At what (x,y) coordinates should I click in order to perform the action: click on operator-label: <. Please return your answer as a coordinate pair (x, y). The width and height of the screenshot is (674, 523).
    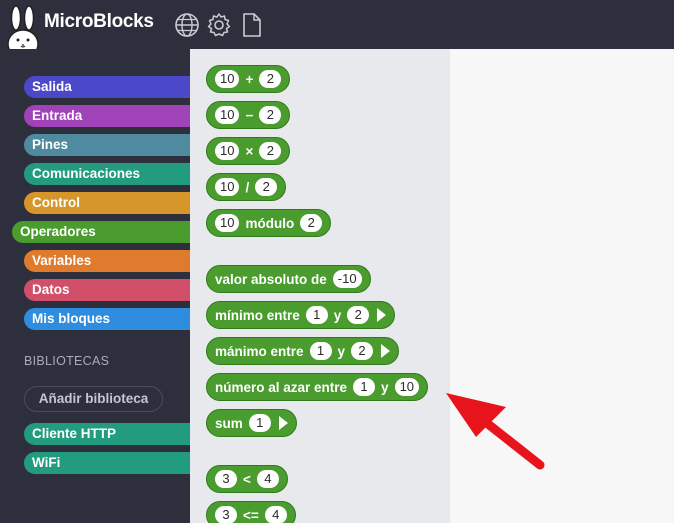
    Looking at the image, I should click on (247, 479).